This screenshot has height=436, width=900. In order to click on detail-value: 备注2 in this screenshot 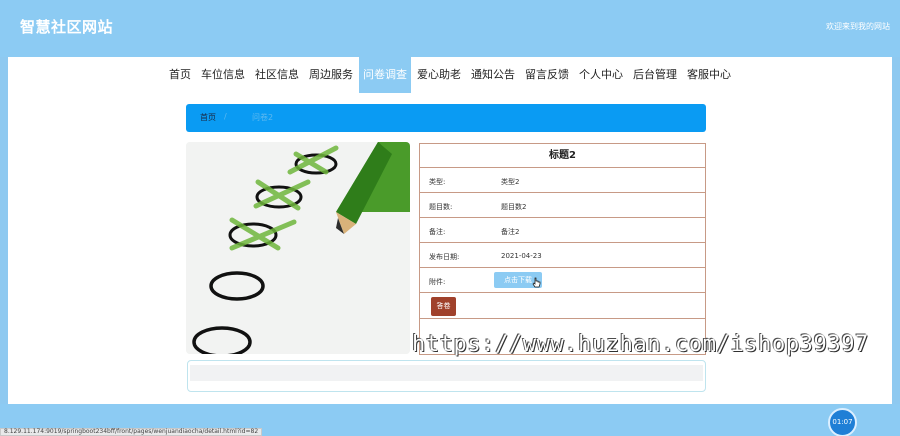, I will do `click(510, 232)`.